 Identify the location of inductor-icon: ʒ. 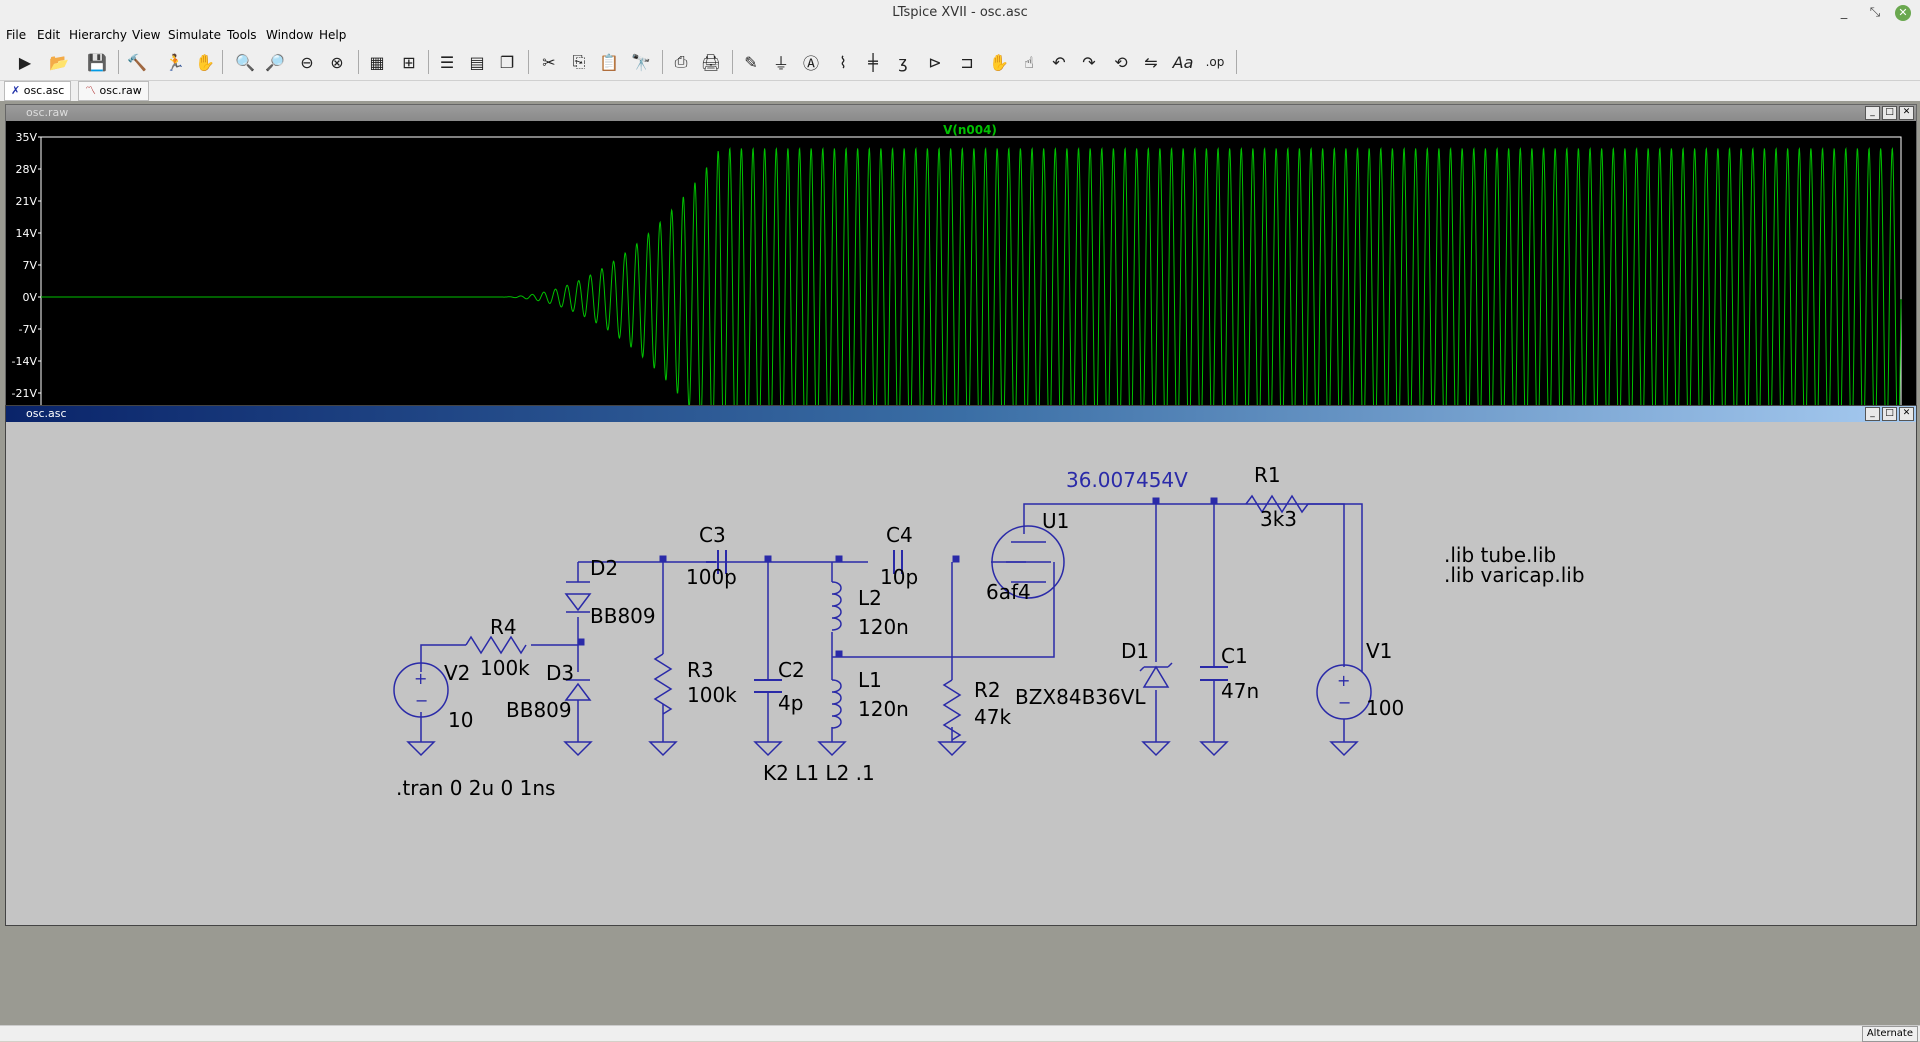
(903, 62).